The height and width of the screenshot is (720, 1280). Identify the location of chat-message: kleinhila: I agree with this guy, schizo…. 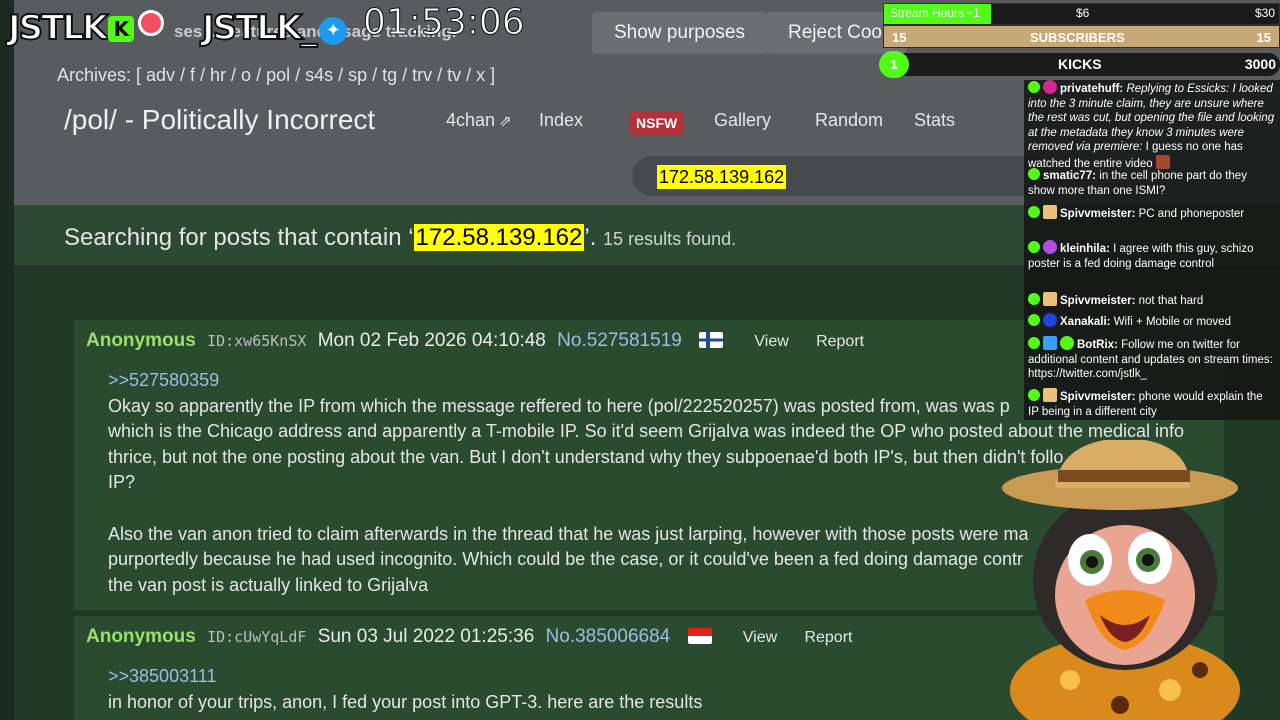
(1152, 255).